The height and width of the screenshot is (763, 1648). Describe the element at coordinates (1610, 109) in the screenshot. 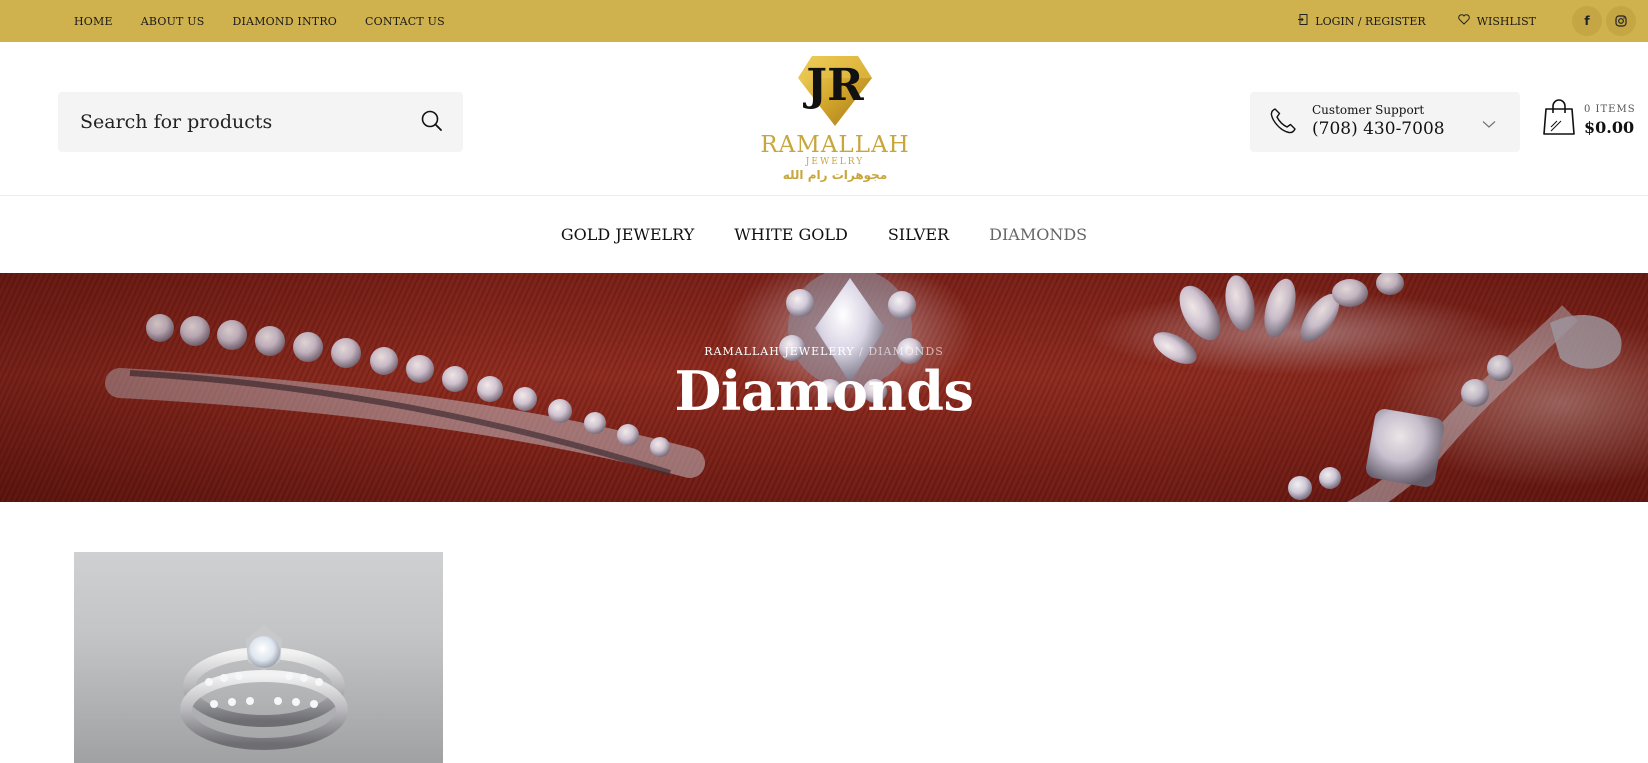

I see `cart-item-count: 0 ITEMS` at that location.